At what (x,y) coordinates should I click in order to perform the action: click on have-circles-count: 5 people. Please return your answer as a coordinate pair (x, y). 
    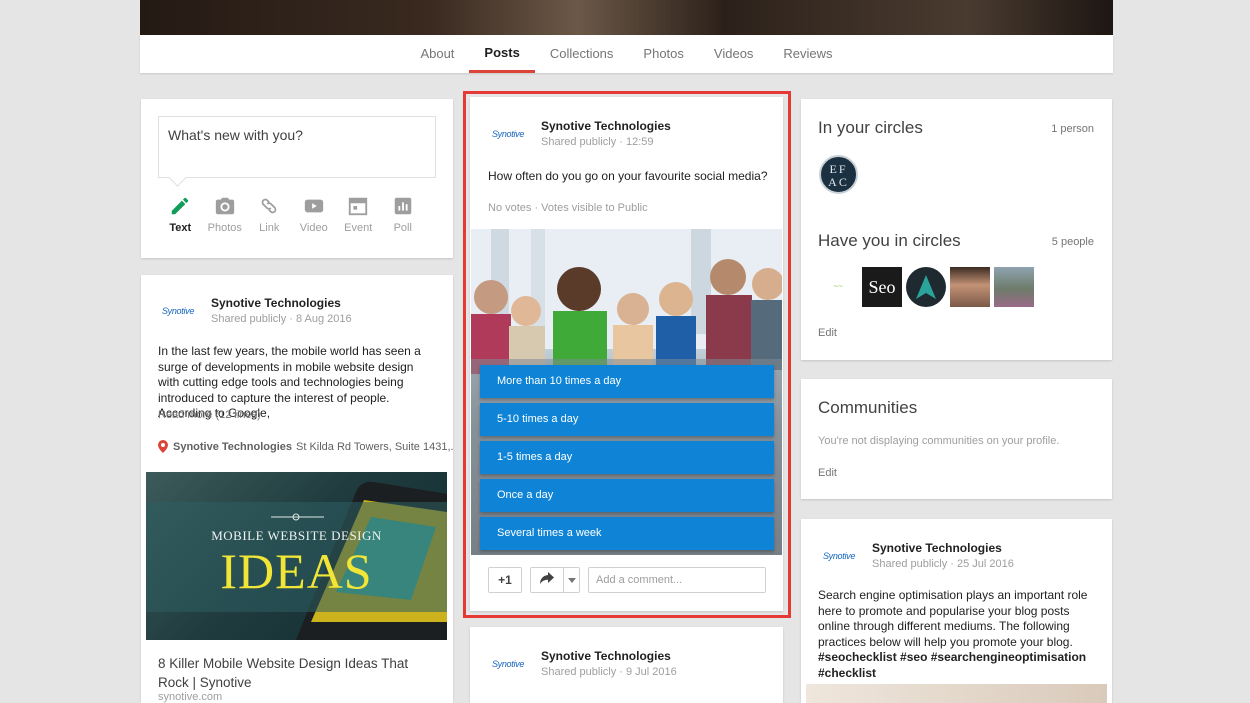
    Looking at the image, I should click on (1073, 242).